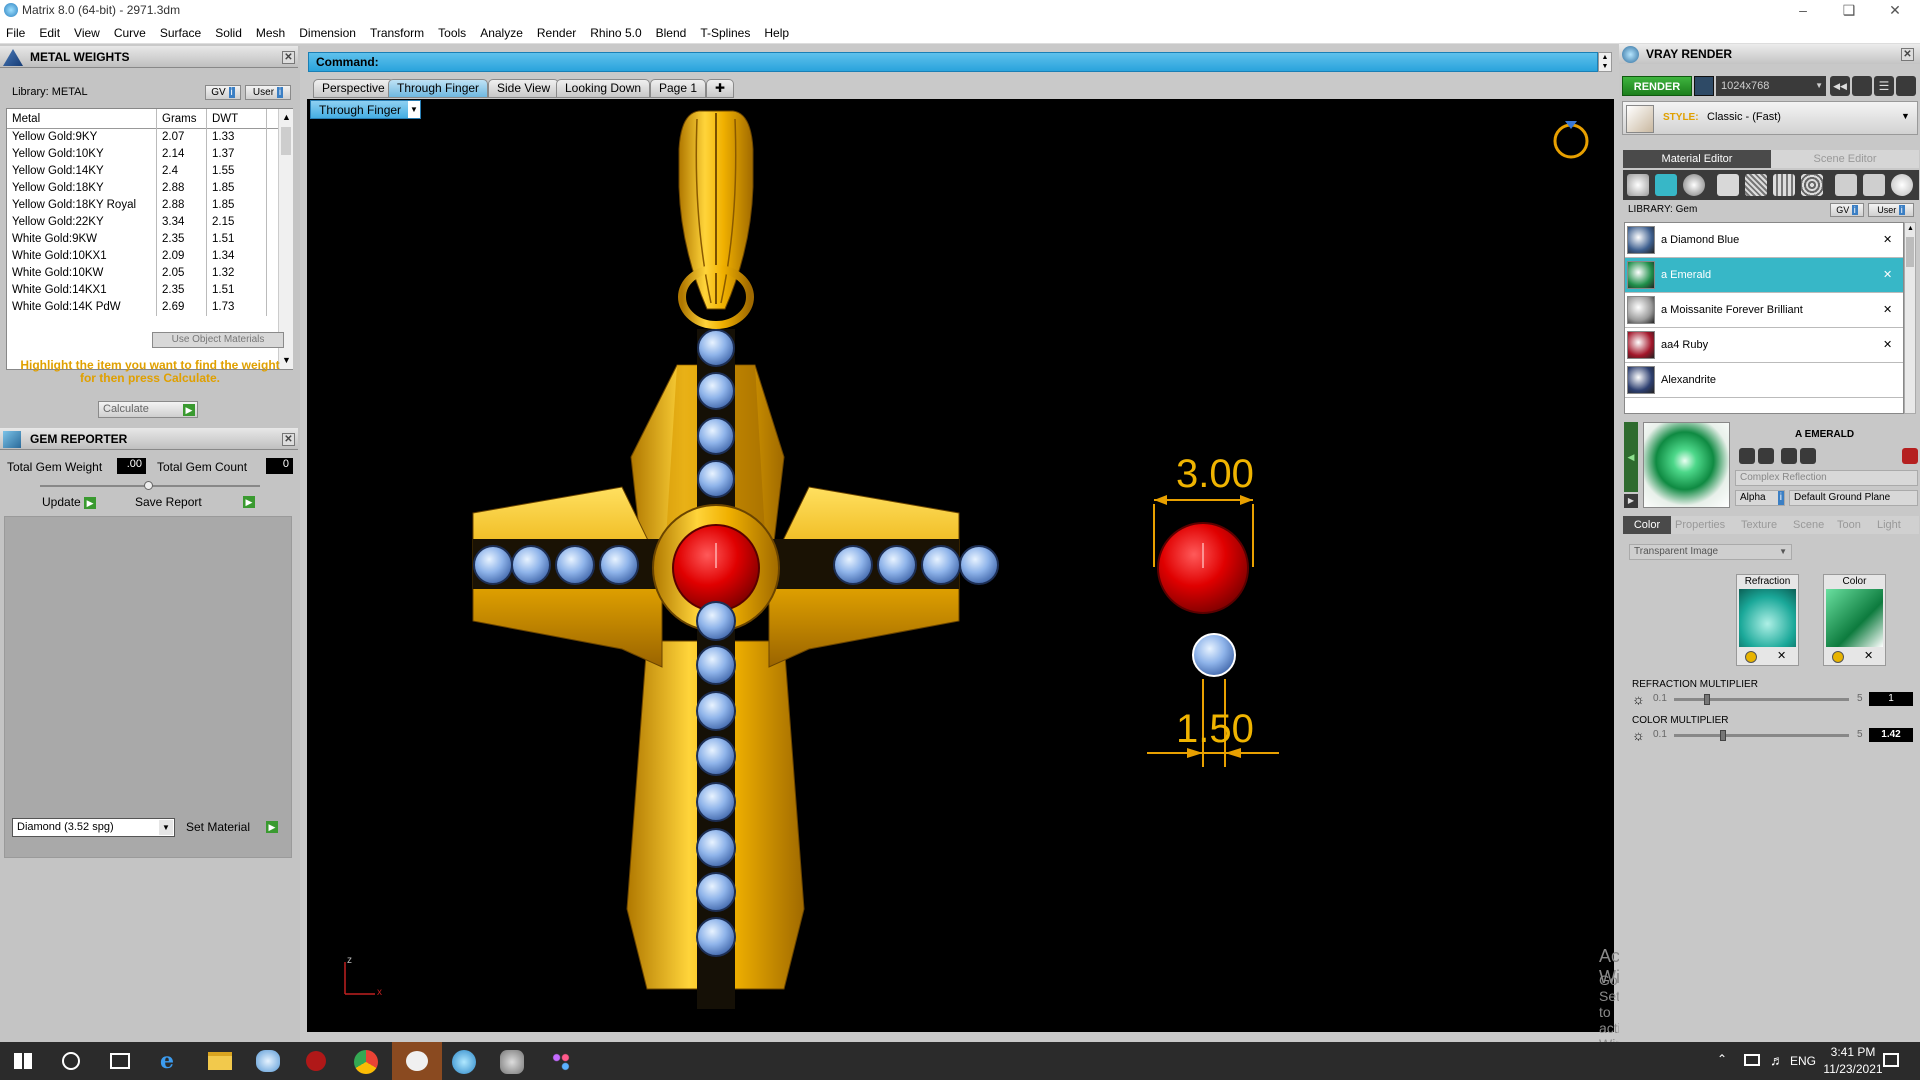 The image size is (1920, 1080). Describe the element at coordinates (353, 88) in the screenshot. I see `tab-perspective: Perspective` at that location.